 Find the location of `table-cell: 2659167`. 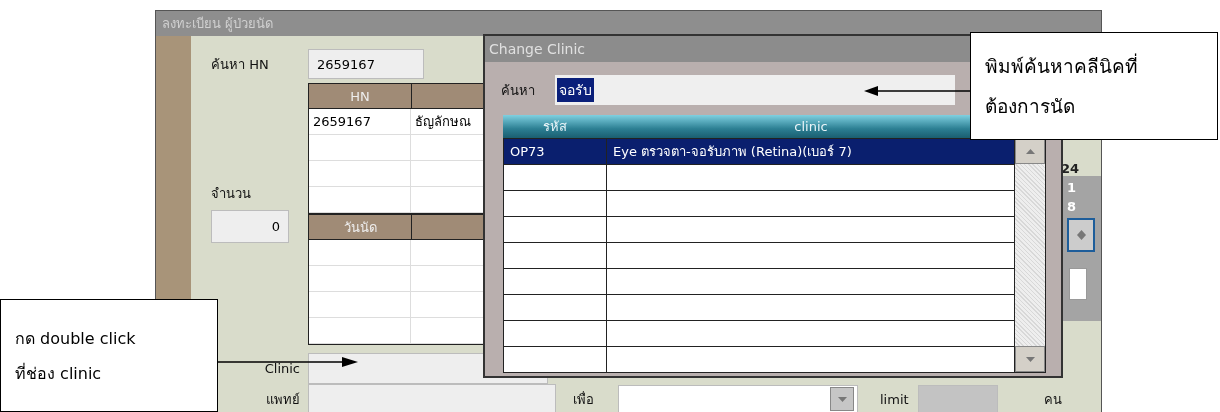

table-cell: 2659167 is located at coordinates (360, 121).